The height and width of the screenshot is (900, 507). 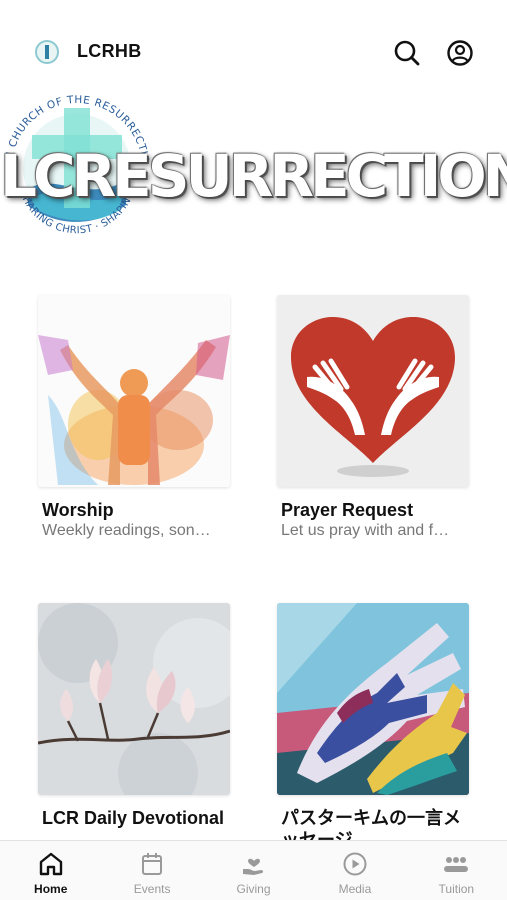 I want to click on worship-image, so click(x=134, y=391).